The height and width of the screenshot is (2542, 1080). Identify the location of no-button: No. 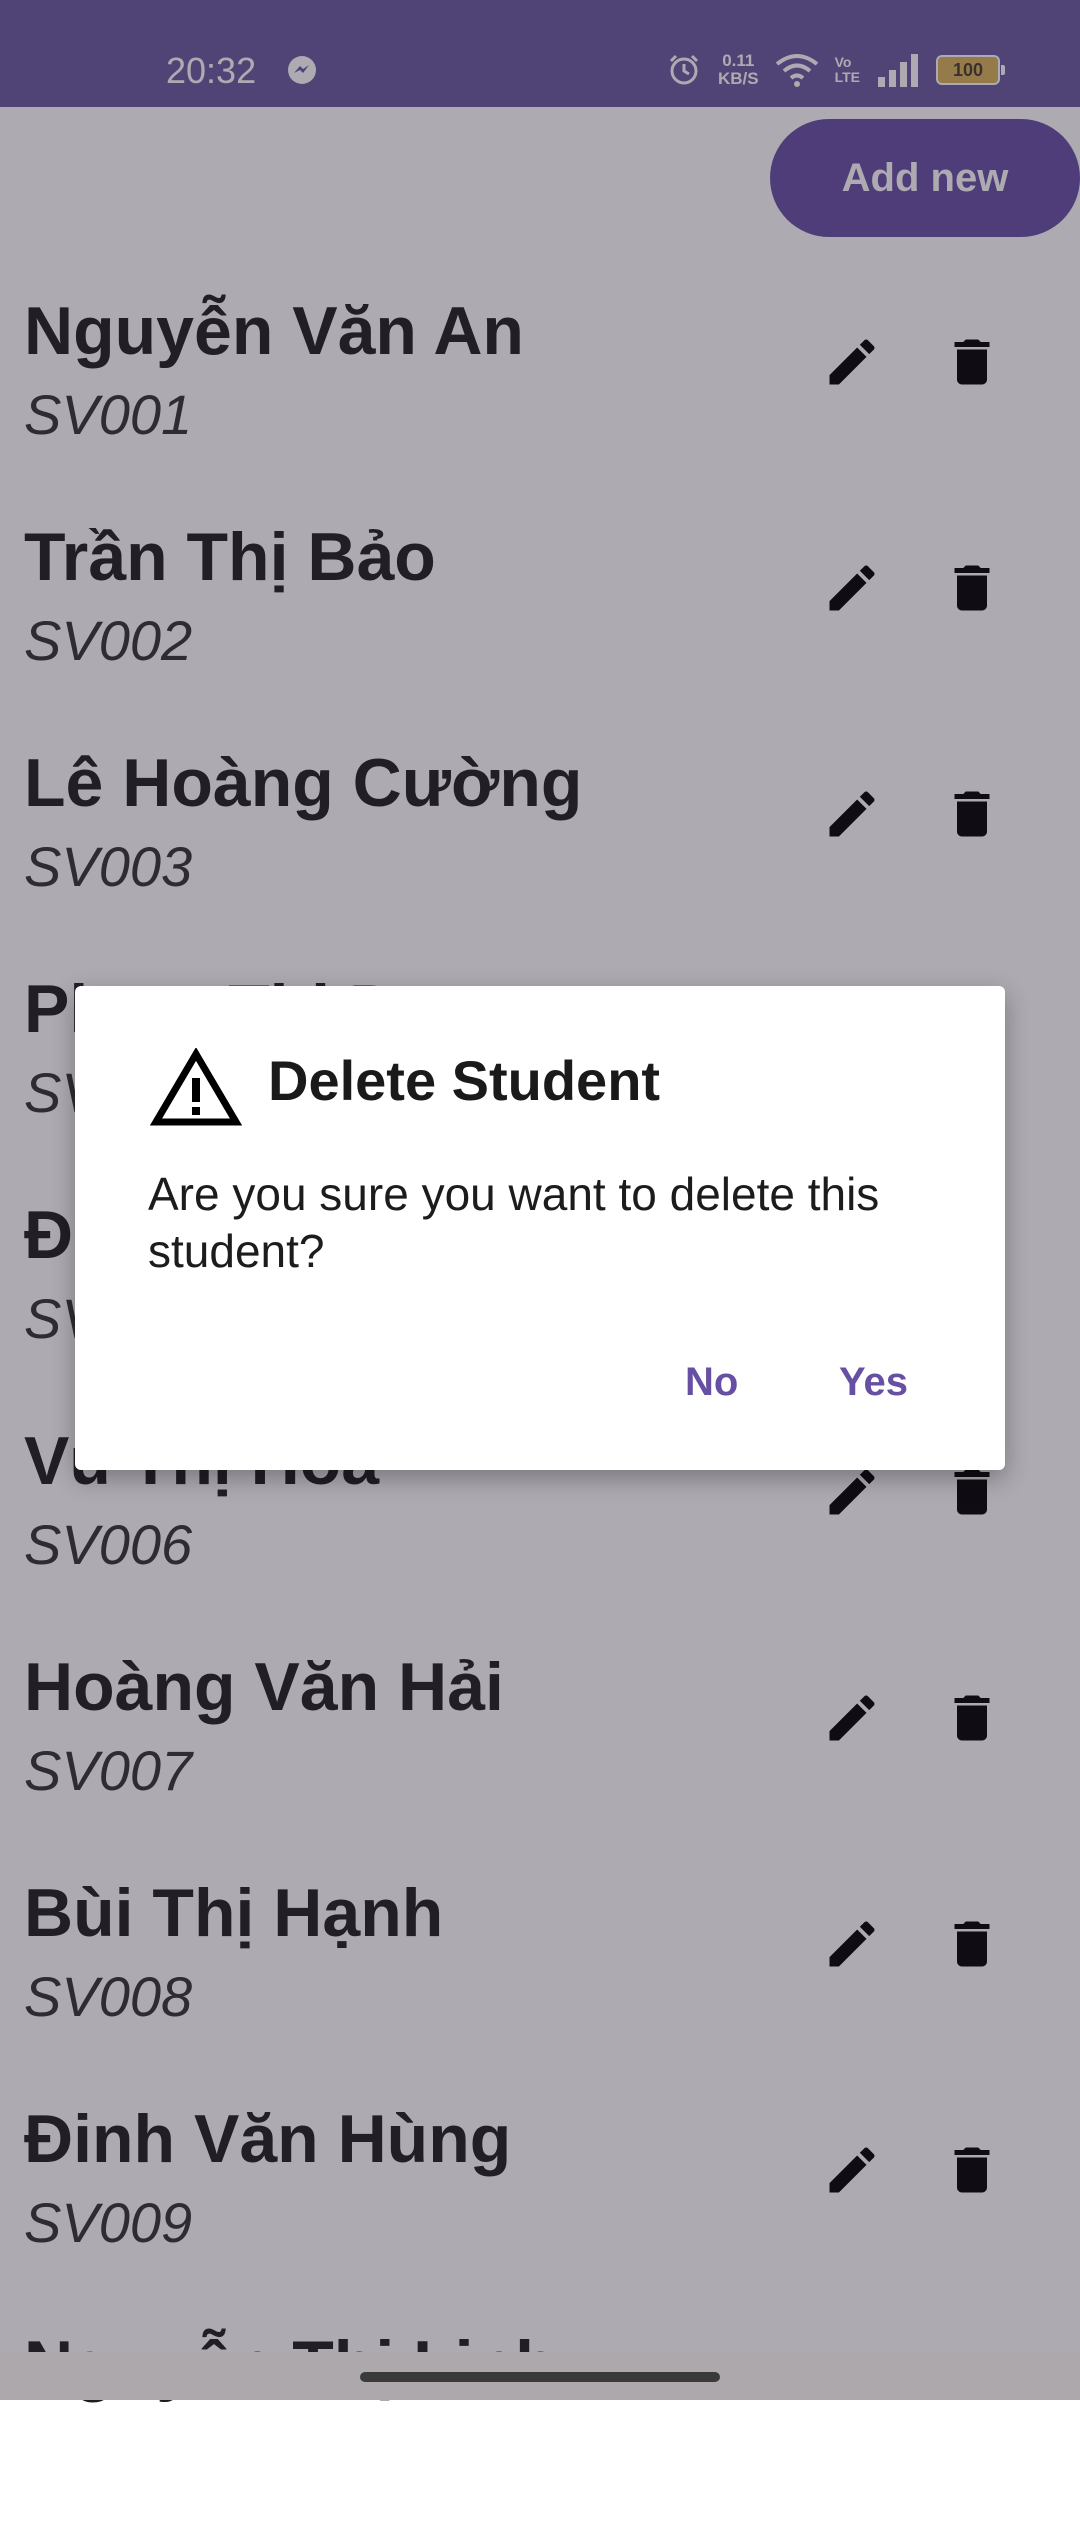
(711, 1382).